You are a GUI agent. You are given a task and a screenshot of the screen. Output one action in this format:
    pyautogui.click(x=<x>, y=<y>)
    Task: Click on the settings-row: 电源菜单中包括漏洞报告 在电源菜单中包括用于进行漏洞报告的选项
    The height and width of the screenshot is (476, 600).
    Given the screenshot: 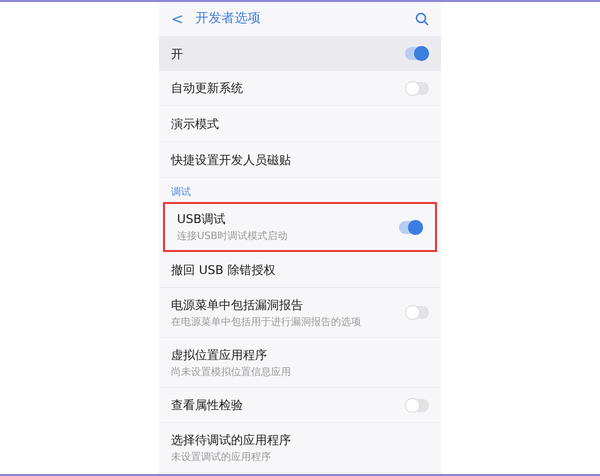 What is the action you would take?
    pyautogui.click(x=300, y=313)
    